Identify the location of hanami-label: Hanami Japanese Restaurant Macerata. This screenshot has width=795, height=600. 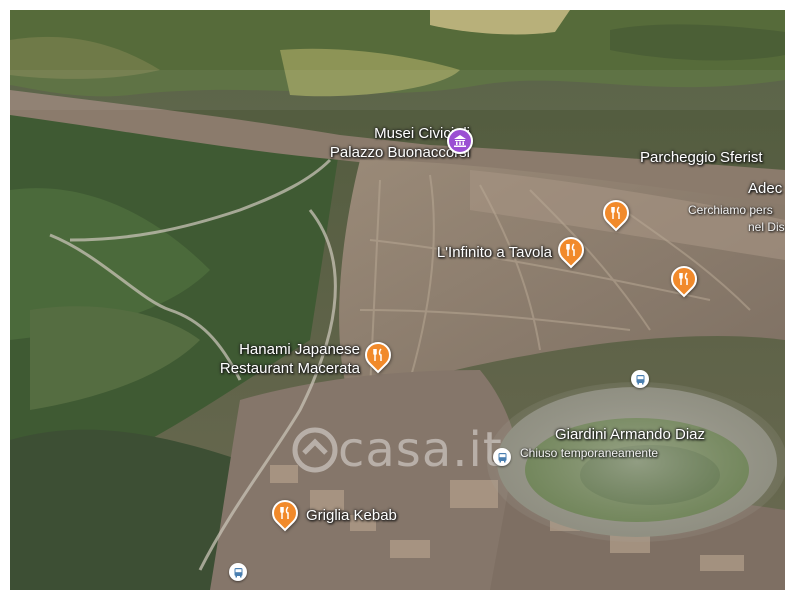
(275, 359).